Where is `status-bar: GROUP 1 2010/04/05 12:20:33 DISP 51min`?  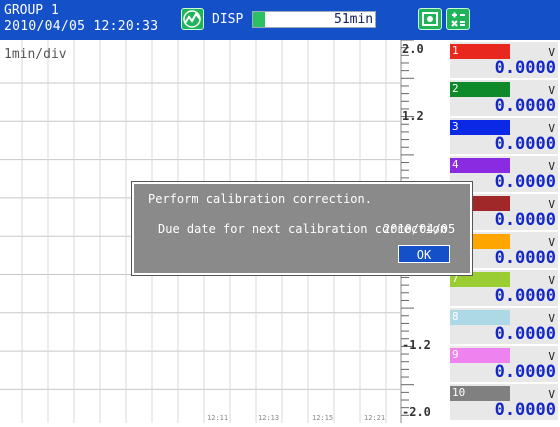
status-bar: GROUP 1 2010/04/05 12:20:33 DISP 51min is located at coordinates (280, 20).